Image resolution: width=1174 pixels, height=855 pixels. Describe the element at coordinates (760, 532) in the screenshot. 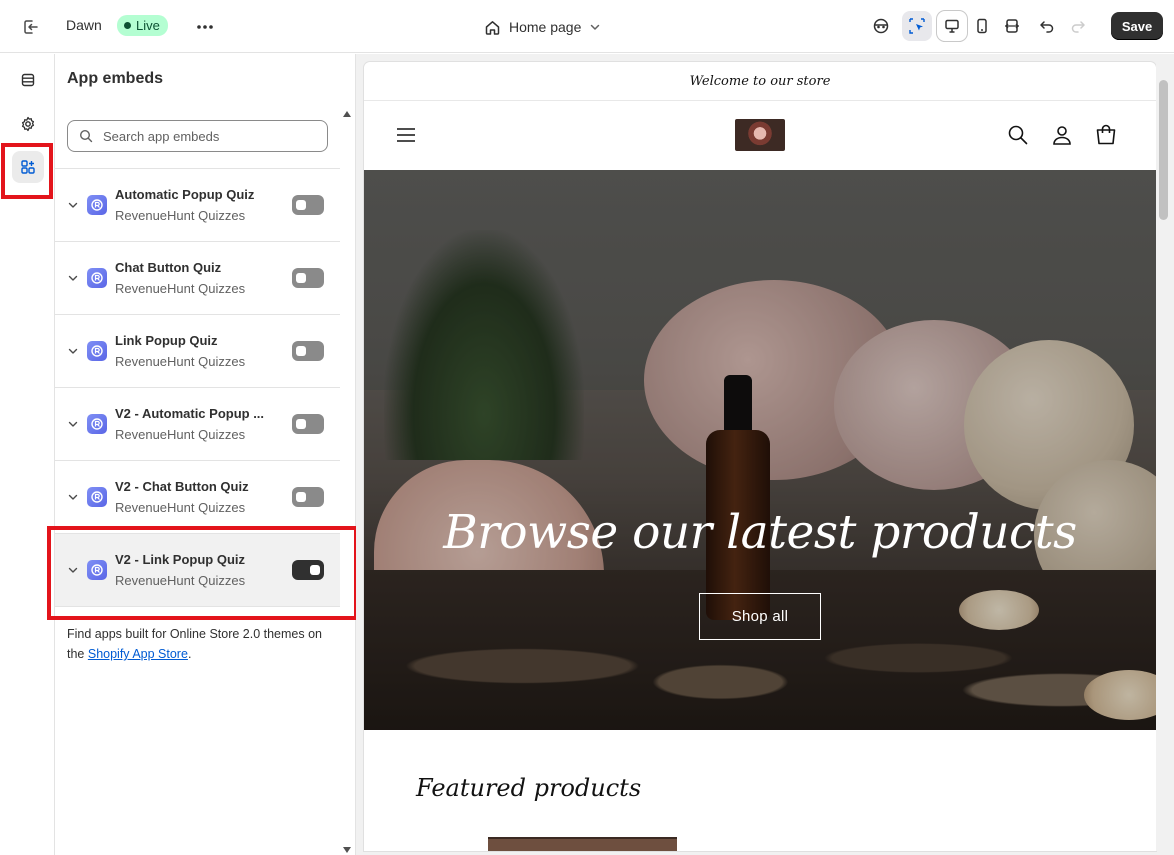

I see `hero-heading: Browse our latest products` at that location.